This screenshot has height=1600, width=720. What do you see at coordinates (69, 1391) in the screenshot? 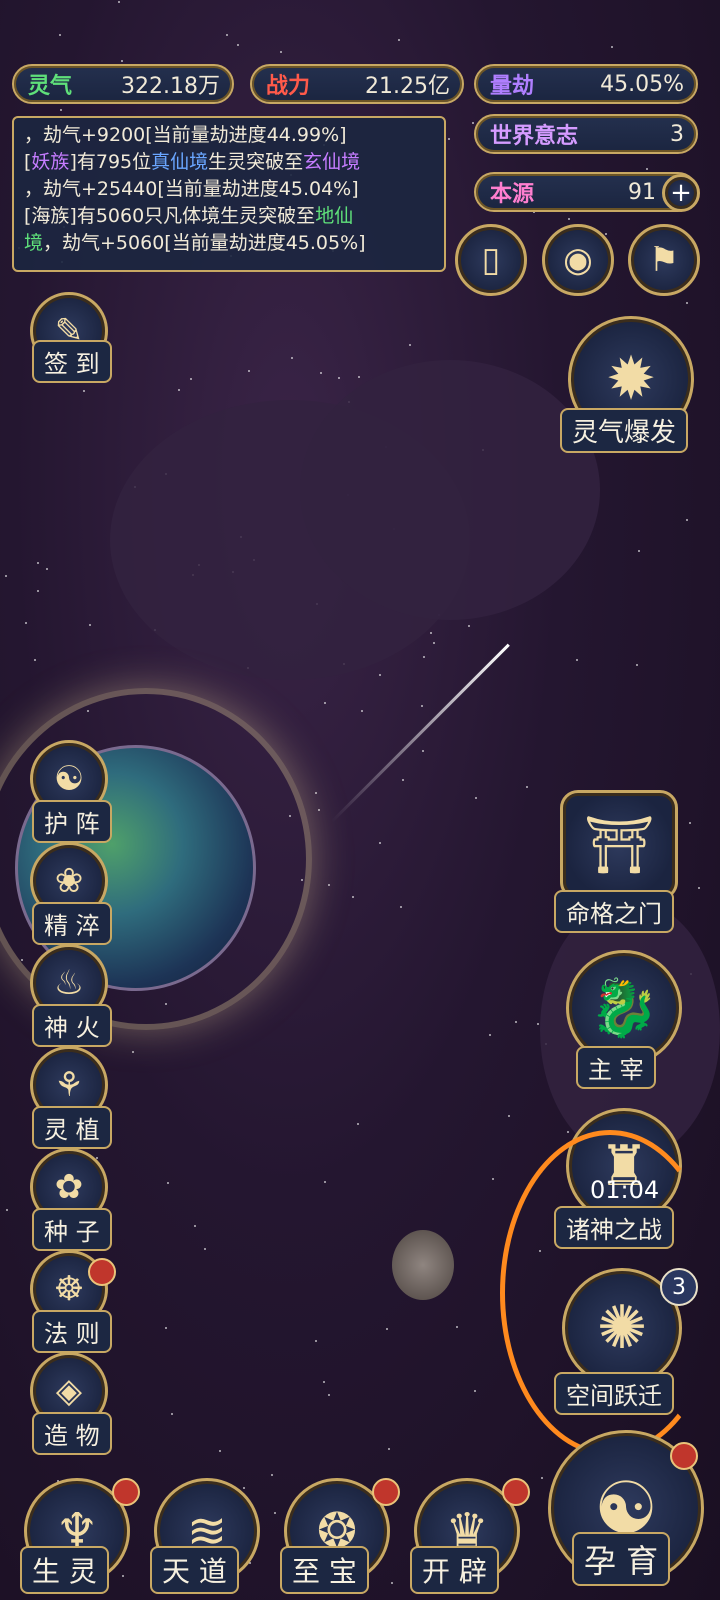
I see `diamond-icon: ◈` at bounding box center [69, 1391].